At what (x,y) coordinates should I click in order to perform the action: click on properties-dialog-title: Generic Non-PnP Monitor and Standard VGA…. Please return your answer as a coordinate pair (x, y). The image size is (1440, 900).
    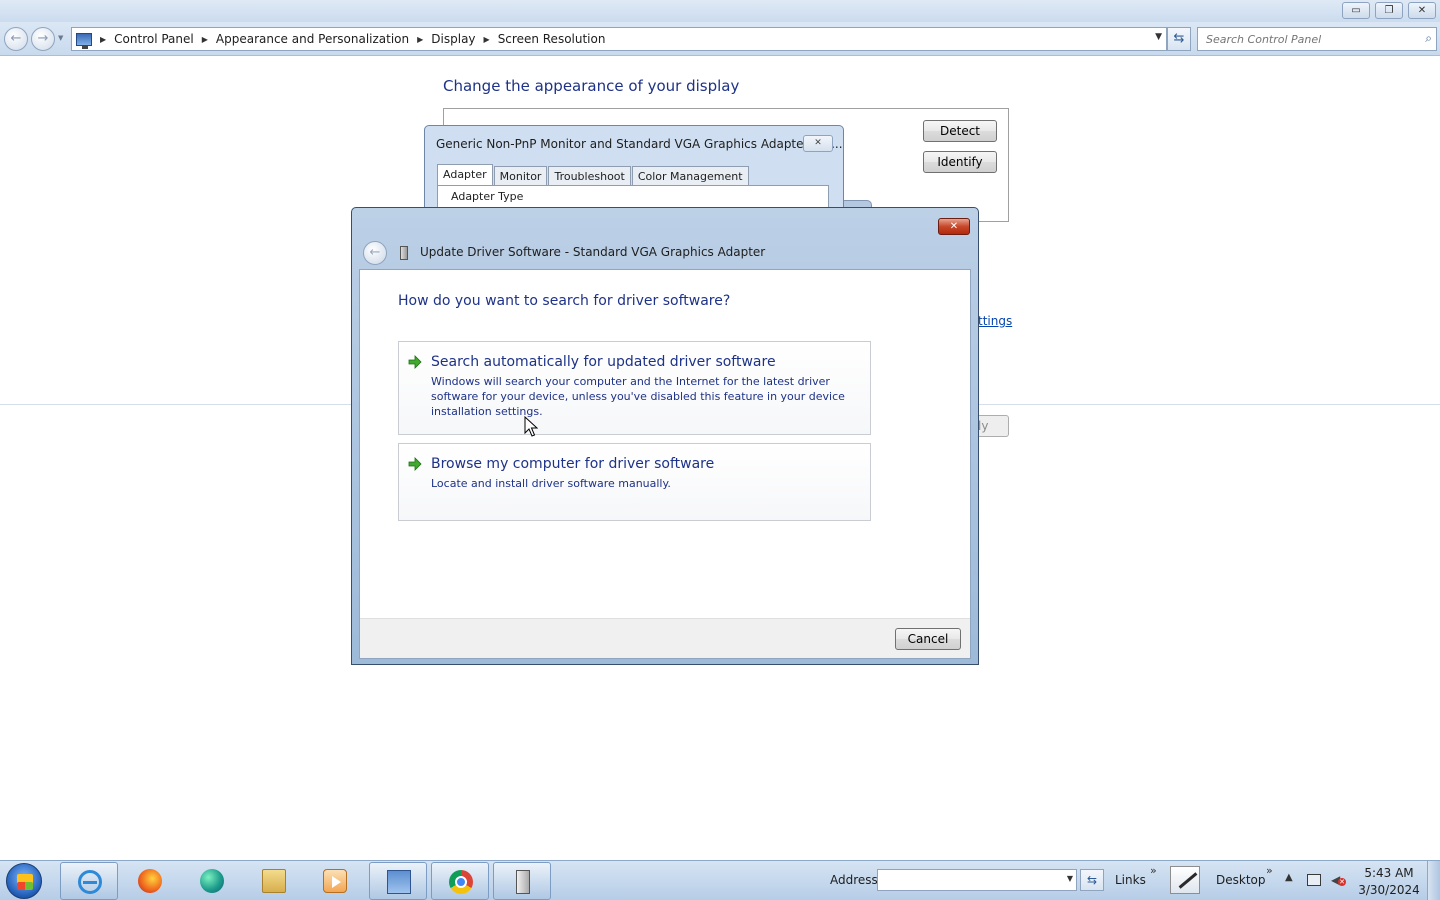
    Looking at the image, I should click on (639, 144).